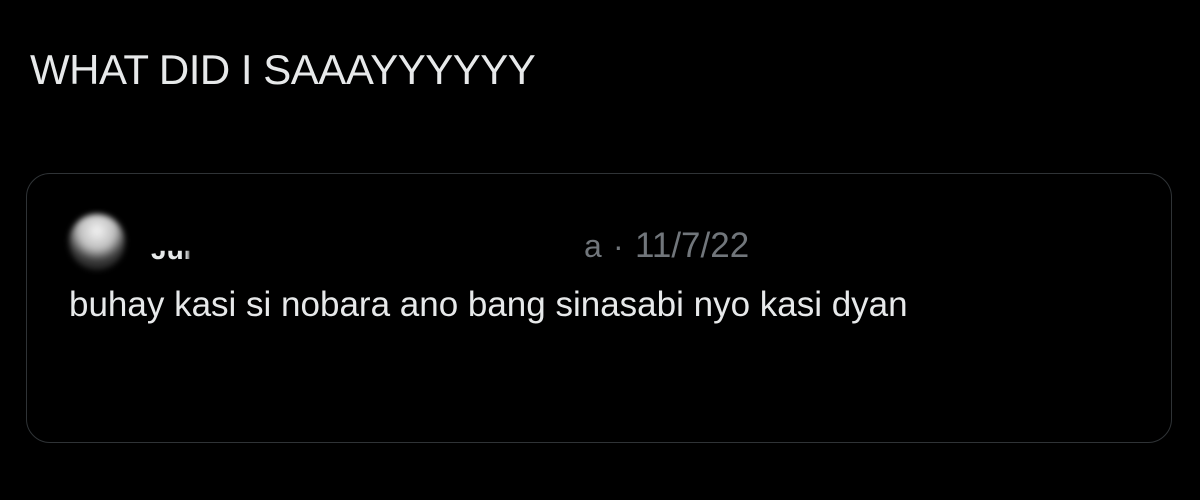  Describe the element at coordinates (394, 246) in the screenshot. I see `redaction-mark` at that location.